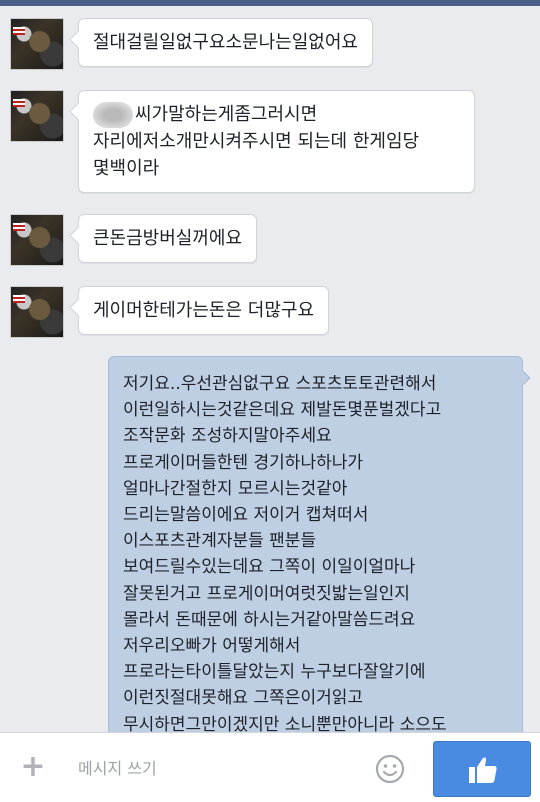 This screenshot has height=802, width=540. I want to click on plus-icon: +, so click(33, 767).